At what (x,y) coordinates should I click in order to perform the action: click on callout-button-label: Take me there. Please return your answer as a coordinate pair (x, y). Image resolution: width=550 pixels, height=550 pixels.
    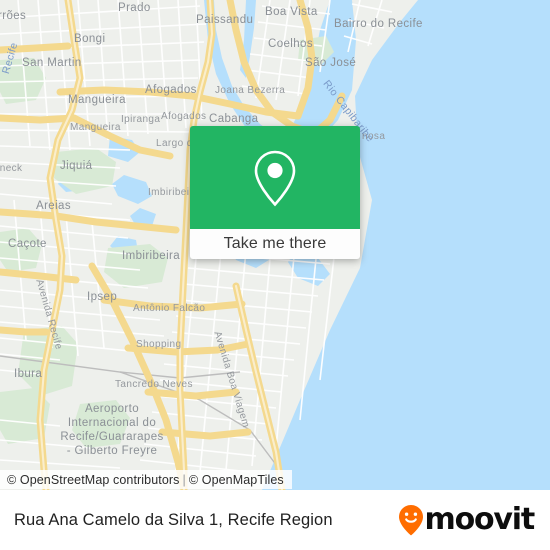
    Looking at the image, I should click on (275, 243).